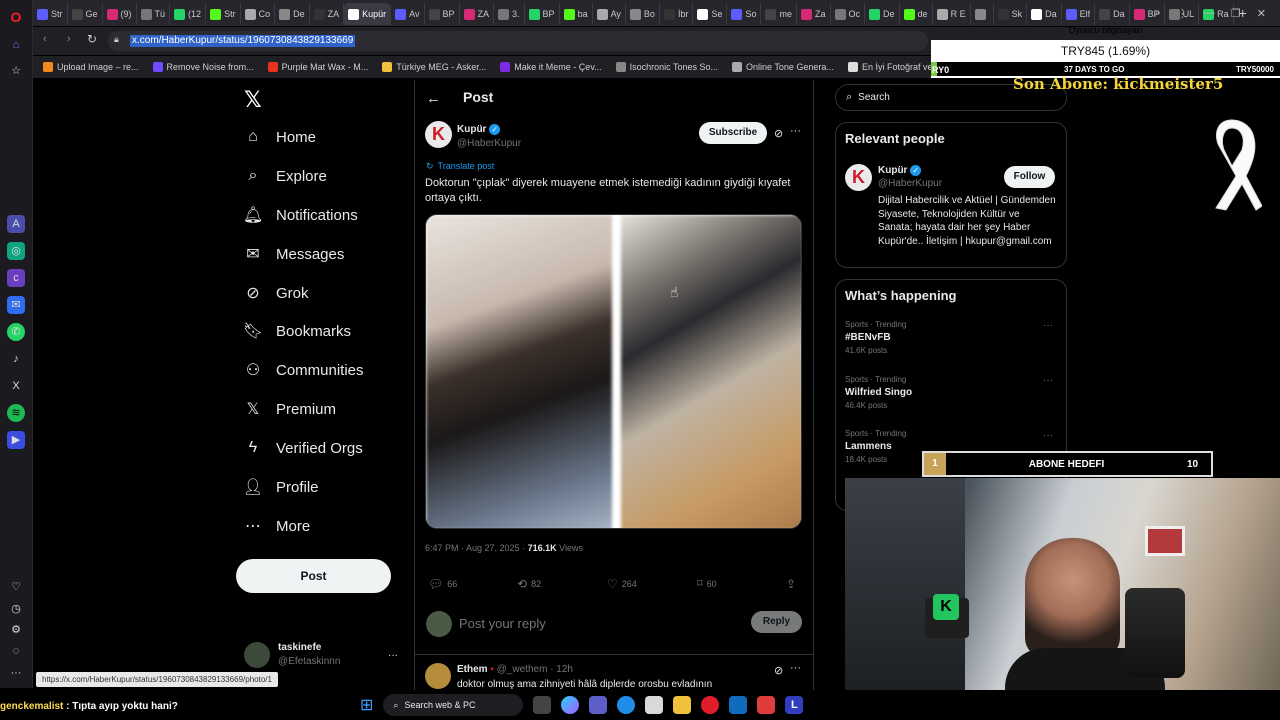  Describe the element at coordinates (677, 14) in the screenshot. I see `browser-tab: İbr` at that location.